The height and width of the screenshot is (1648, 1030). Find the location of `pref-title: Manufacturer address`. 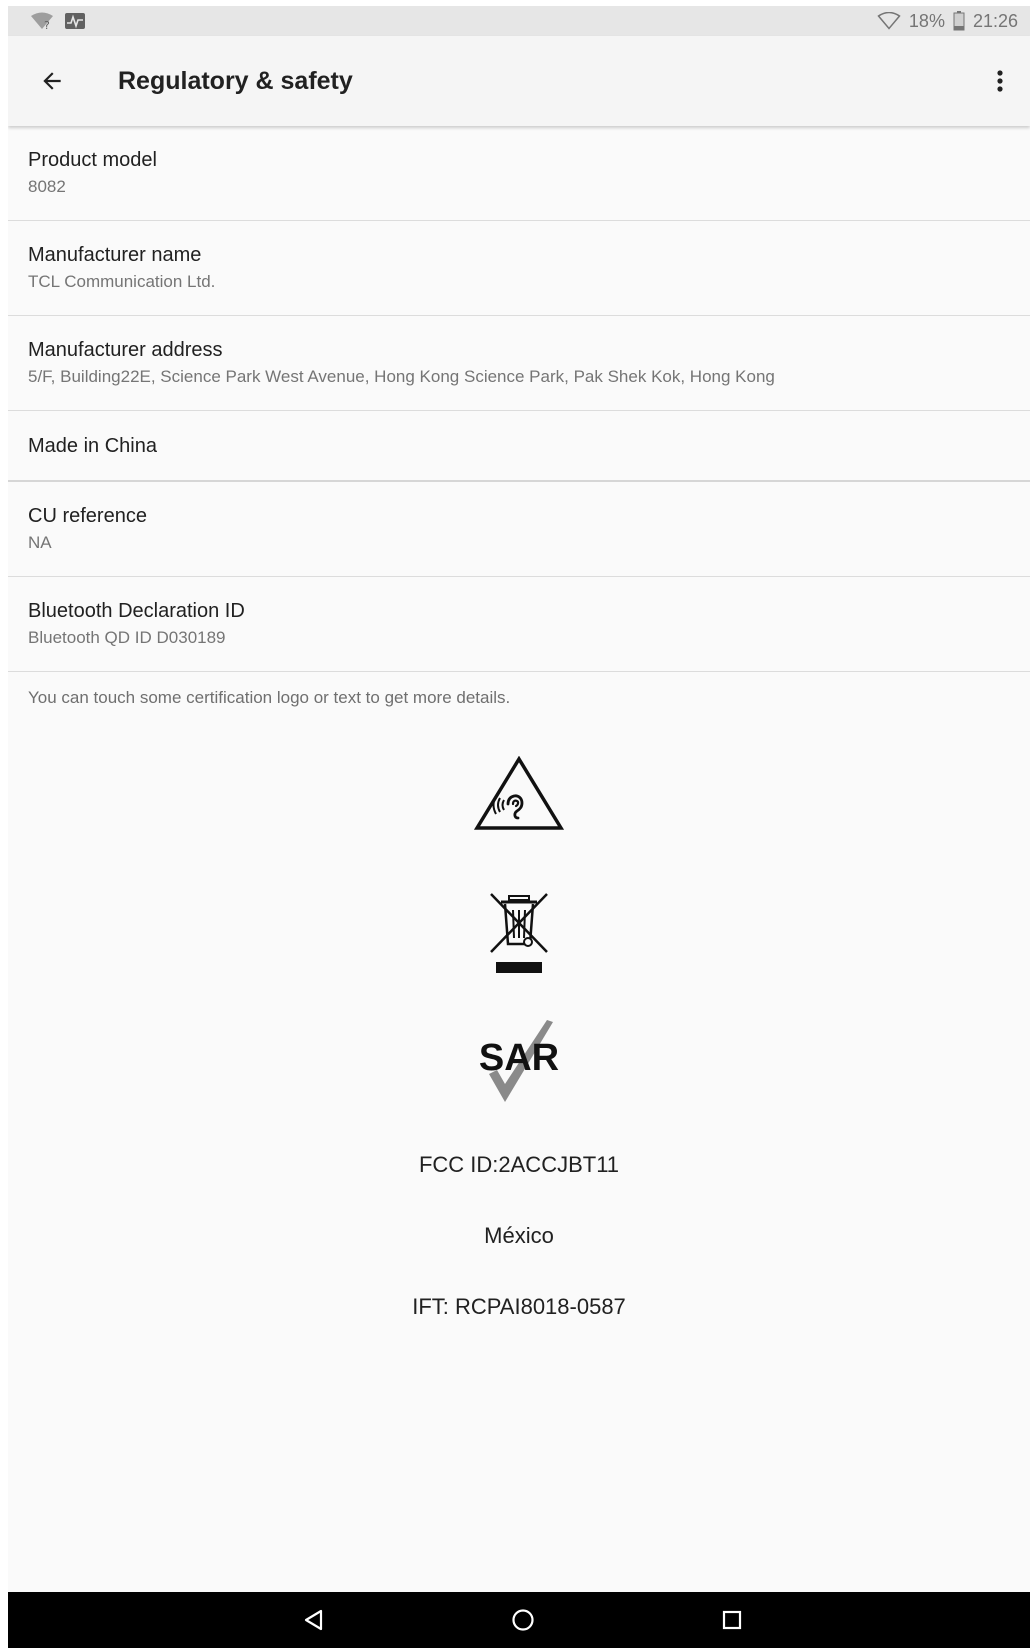

pref-title: Manufacturer address is located at coordinates (125, 350).